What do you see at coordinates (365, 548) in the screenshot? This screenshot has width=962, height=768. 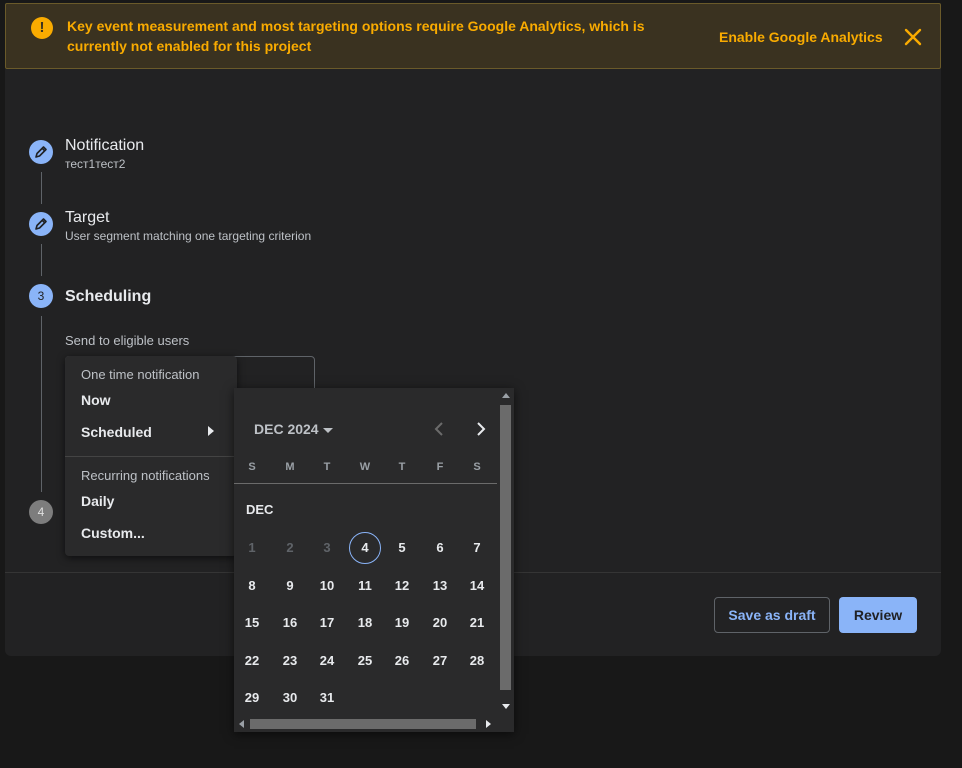 I see `calendar-day-today: 4` at bounding box center [365, 548].